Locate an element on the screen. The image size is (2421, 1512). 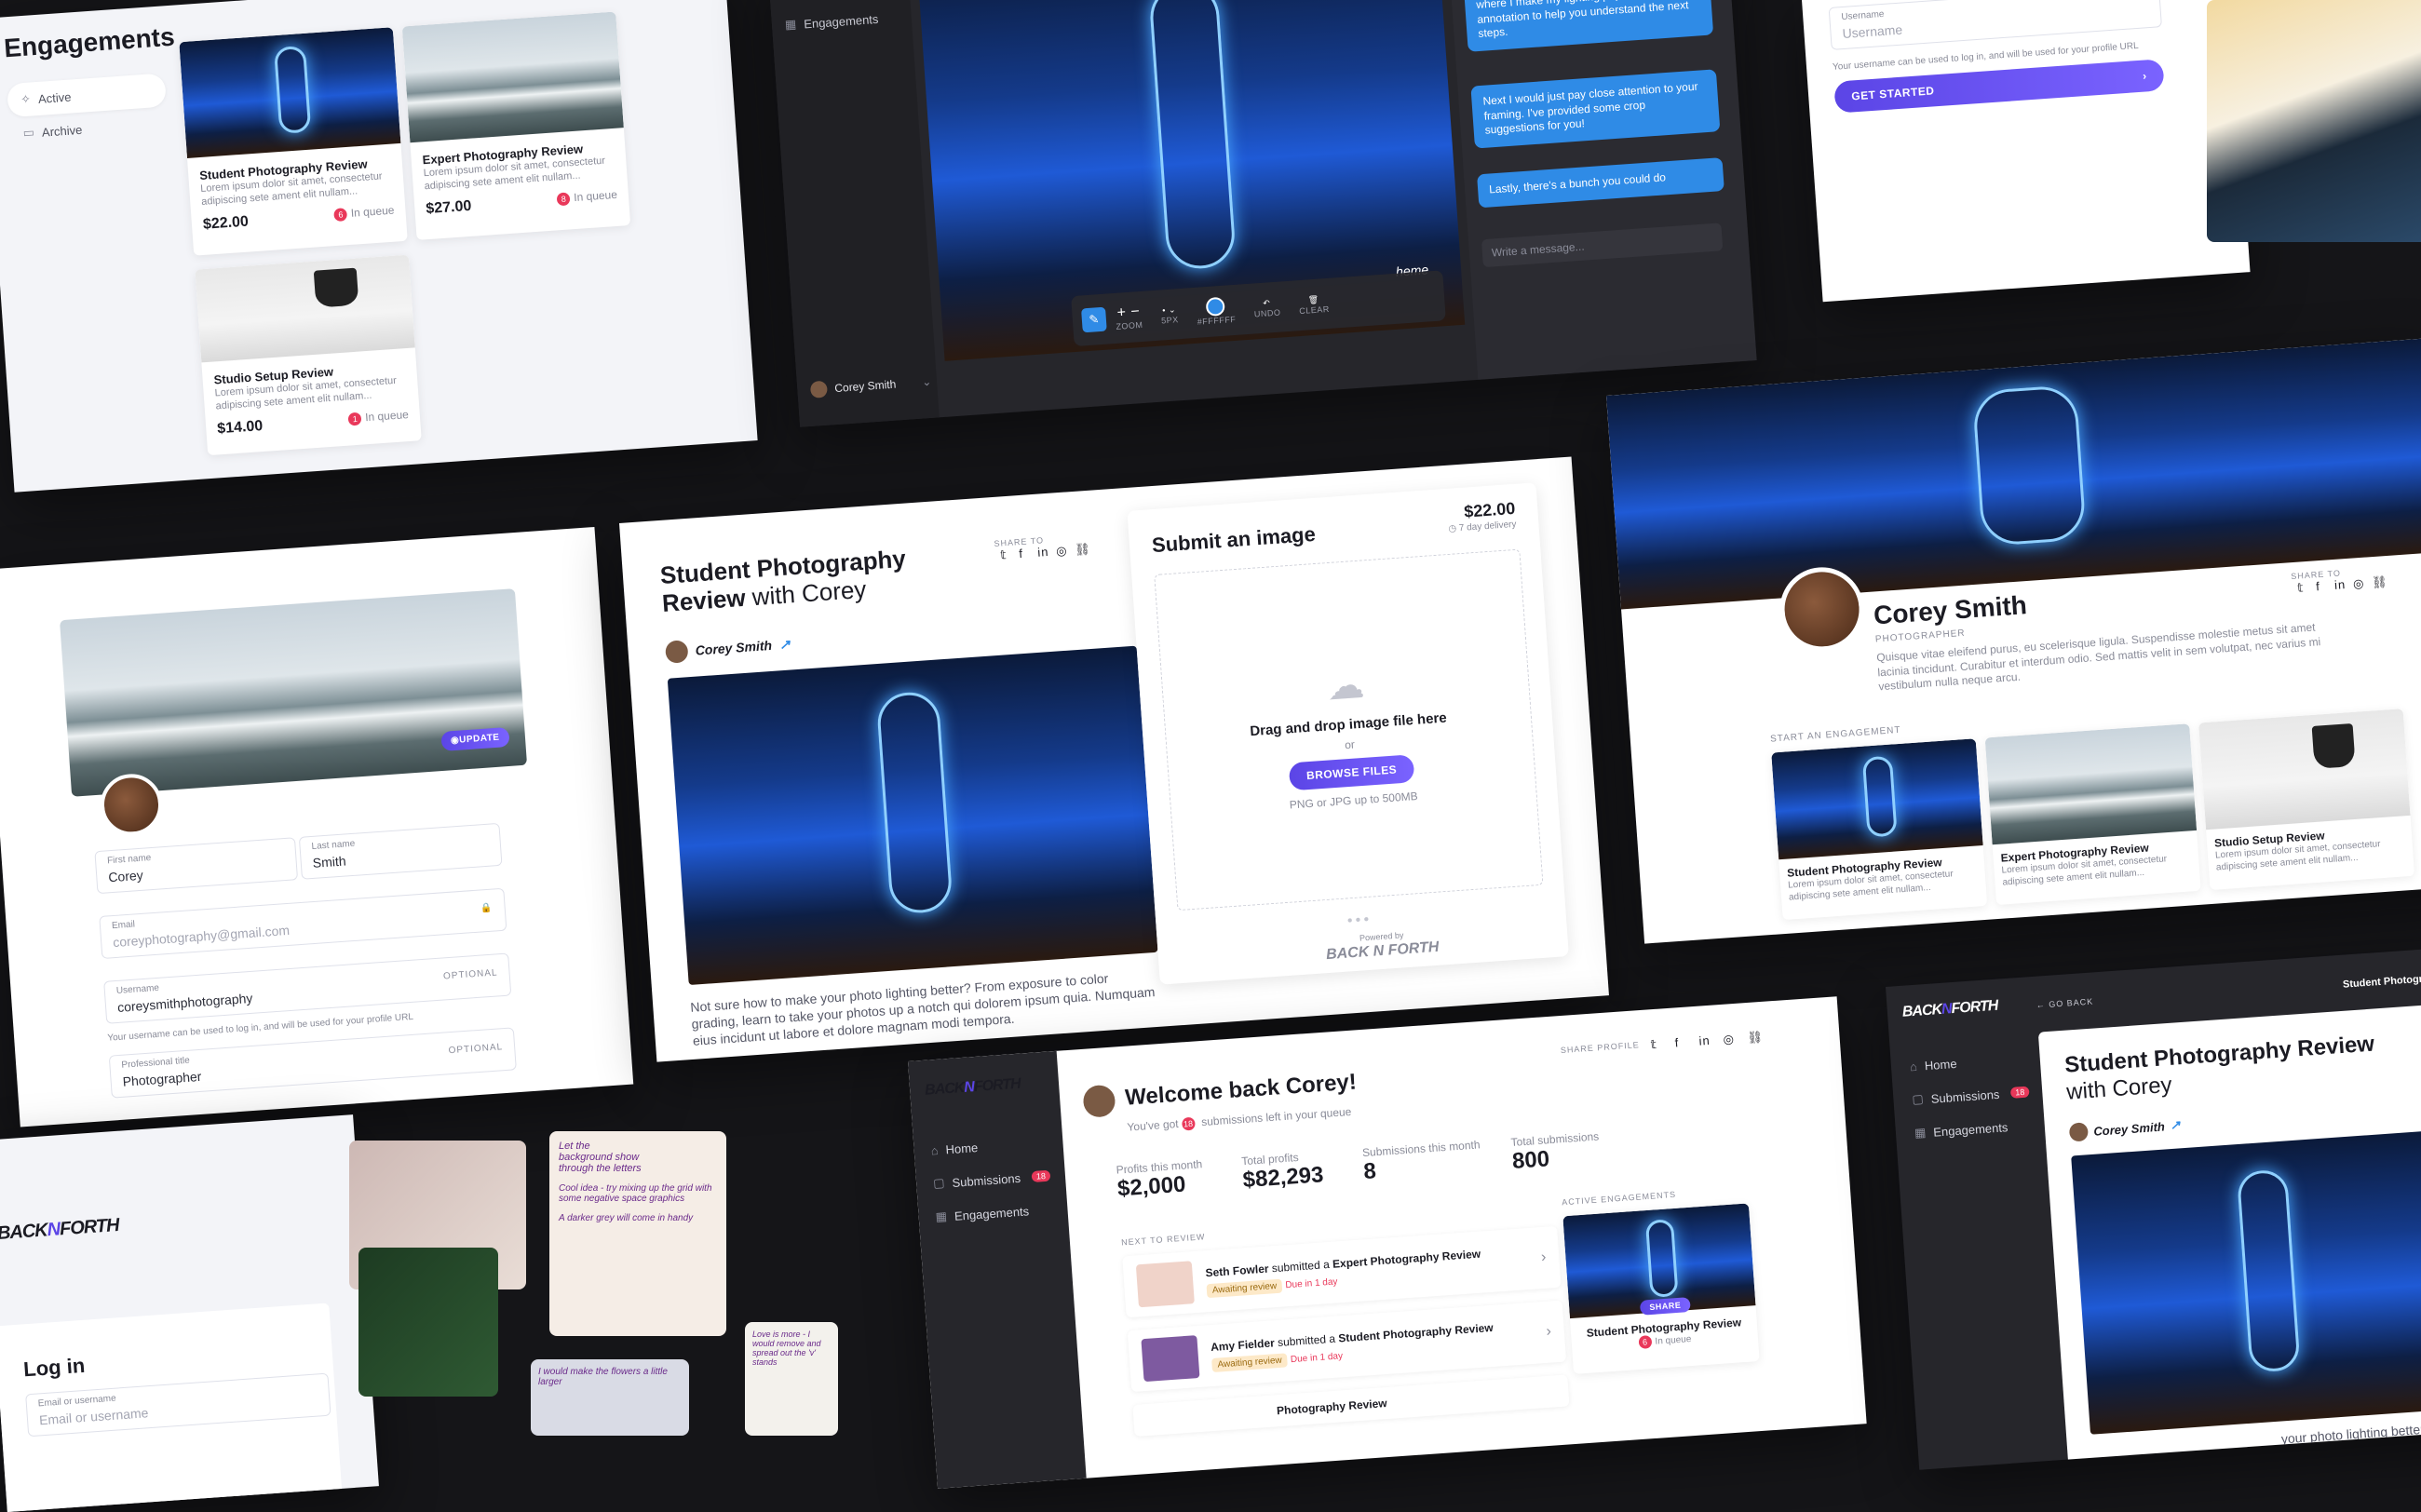
artwork-note: I would make the flowers a little larger is located at coordinates (610, 1398).